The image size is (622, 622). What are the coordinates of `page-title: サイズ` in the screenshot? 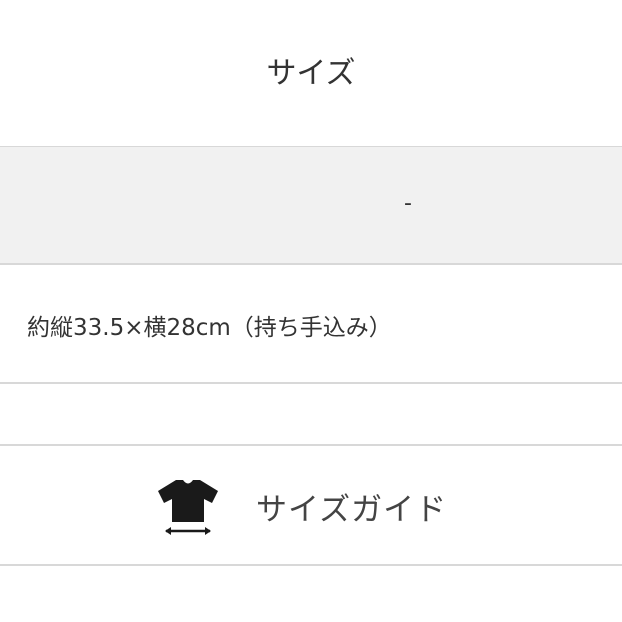 It's located at (311, 73).